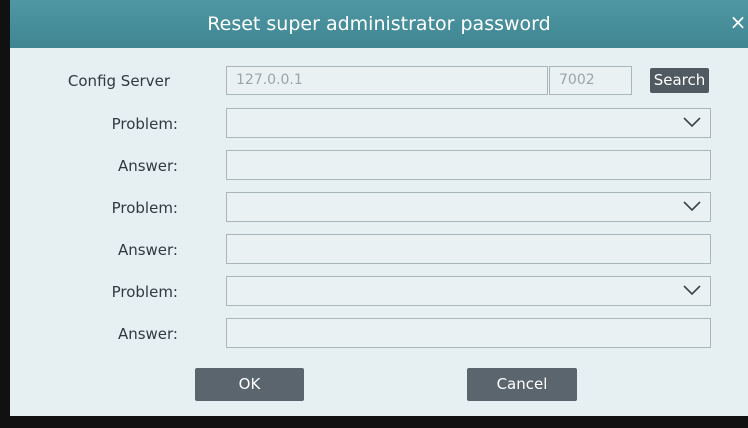 The width and height of the screenshot is (748, 428). What do you see at coordinates (144, 208) in the screenshot?
I see `problem-label-2: Problem:` at bounding box center [144, 208].